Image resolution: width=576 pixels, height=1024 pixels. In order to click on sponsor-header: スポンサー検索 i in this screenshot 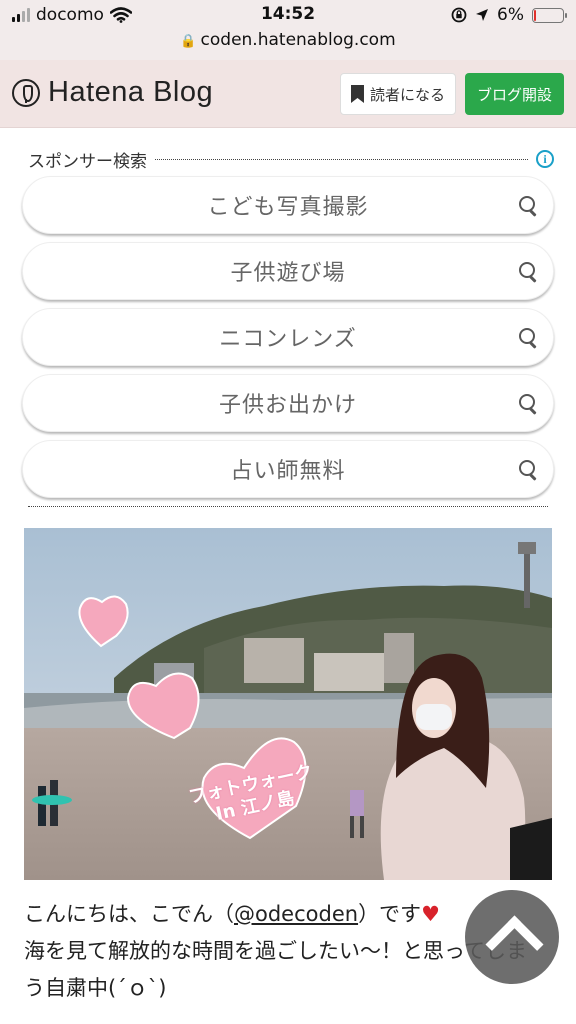, I will do `click(291, 159)`.